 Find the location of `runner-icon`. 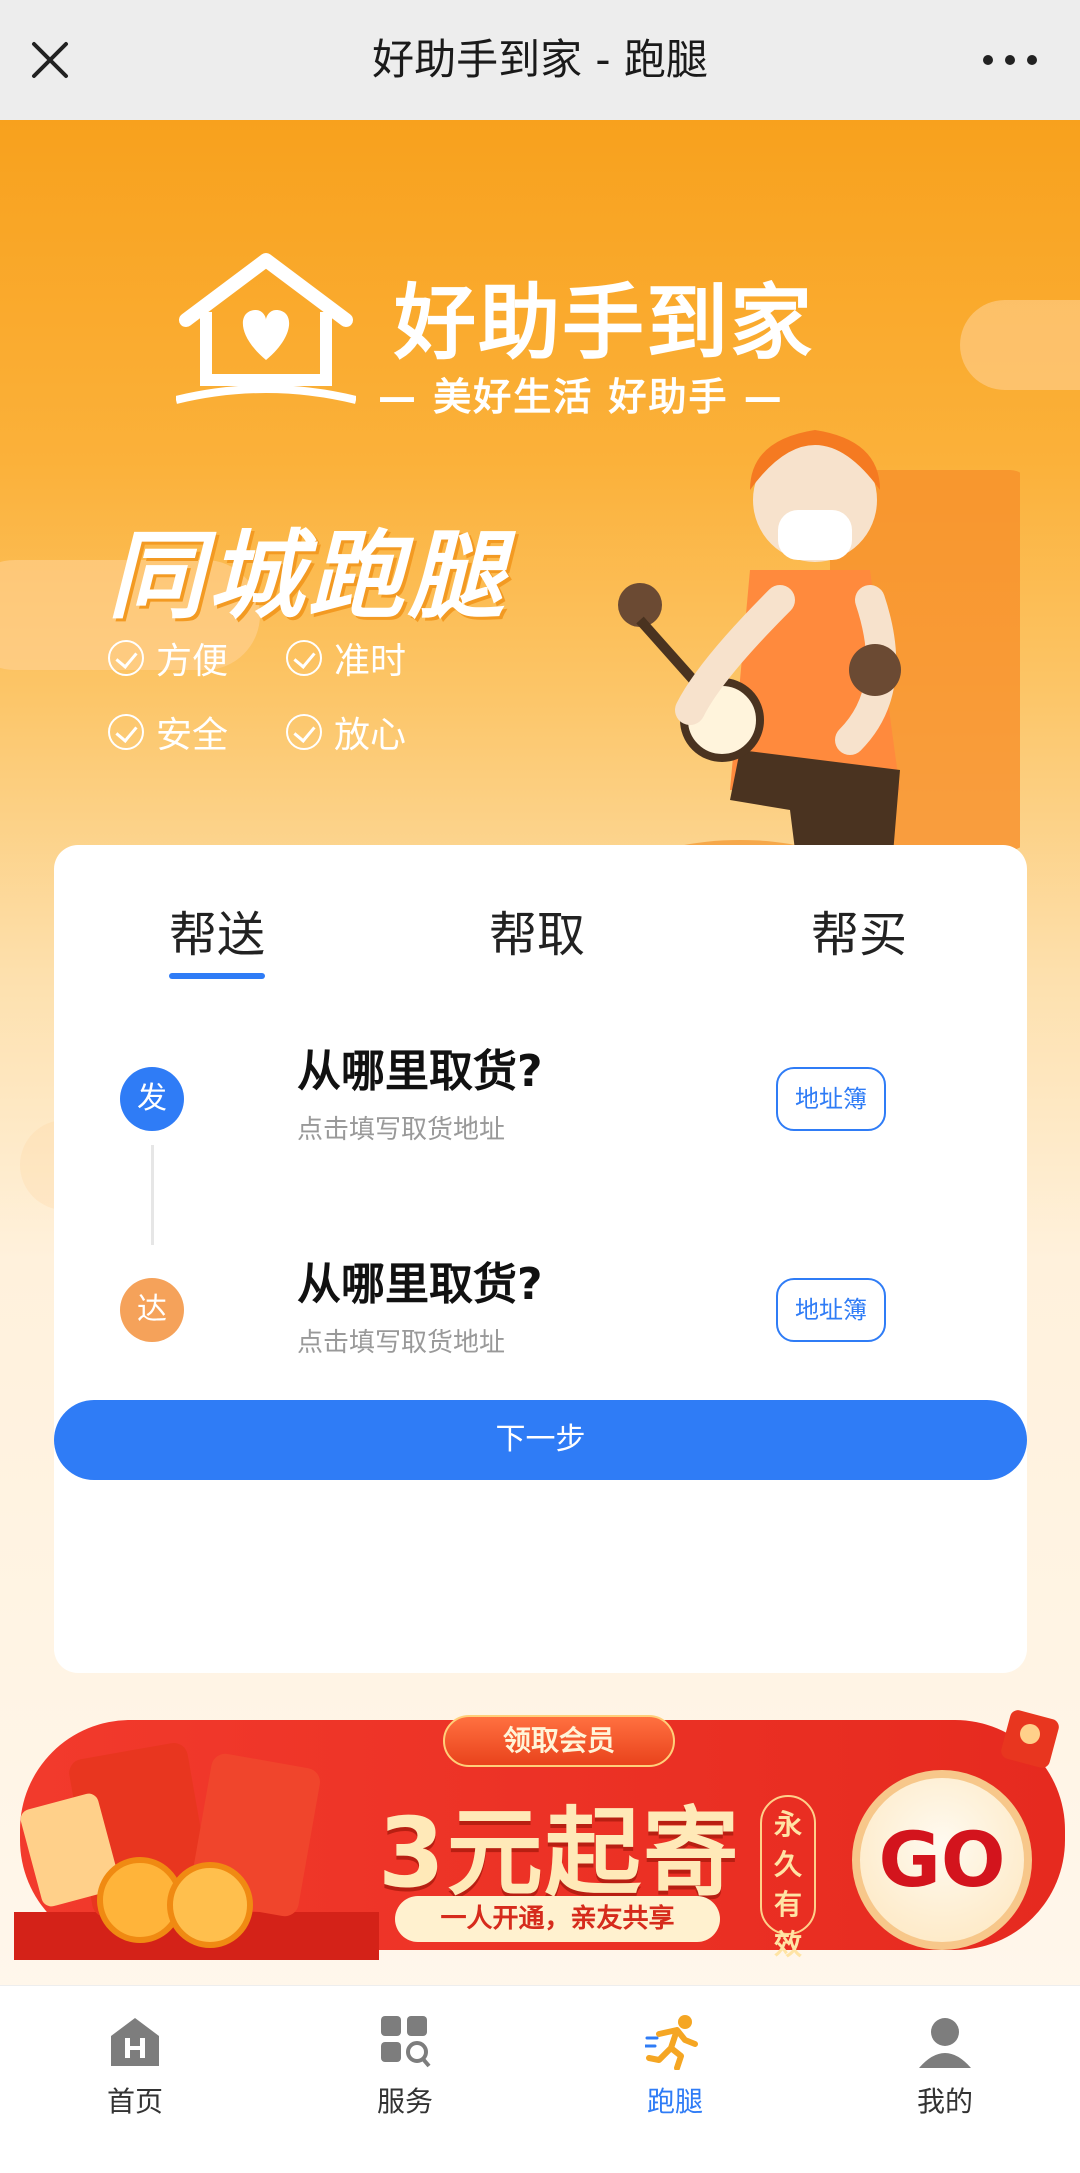

runner-icon is located at coordinates (670, 2043).